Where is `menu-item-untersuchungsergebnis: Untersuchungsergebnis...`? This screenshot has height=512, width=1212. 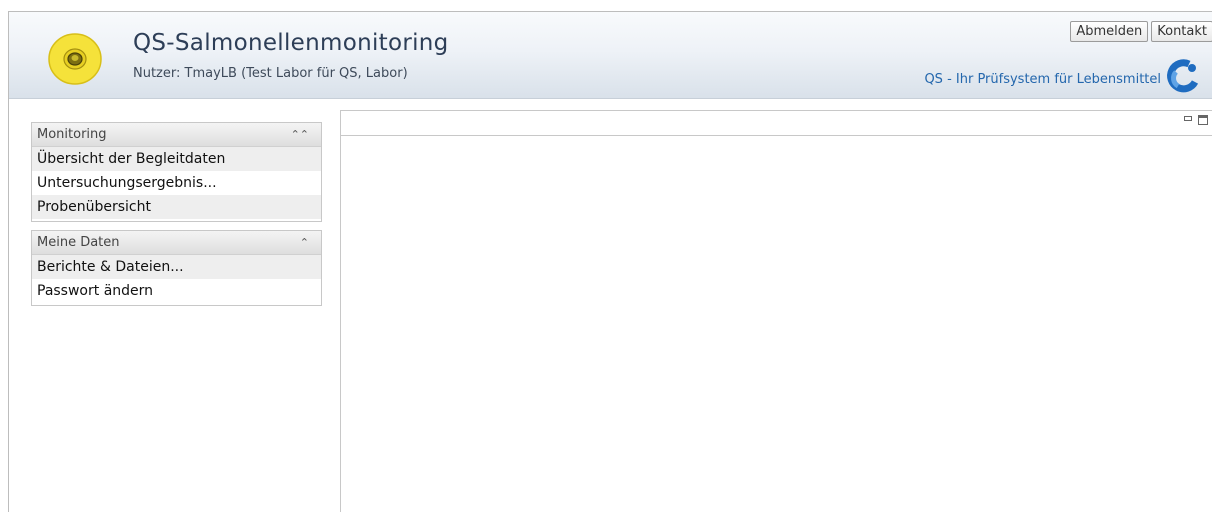 menu-item-untersuchungsergebnis: Untersuchungsergebnis... is located at coordinates (176, 183).